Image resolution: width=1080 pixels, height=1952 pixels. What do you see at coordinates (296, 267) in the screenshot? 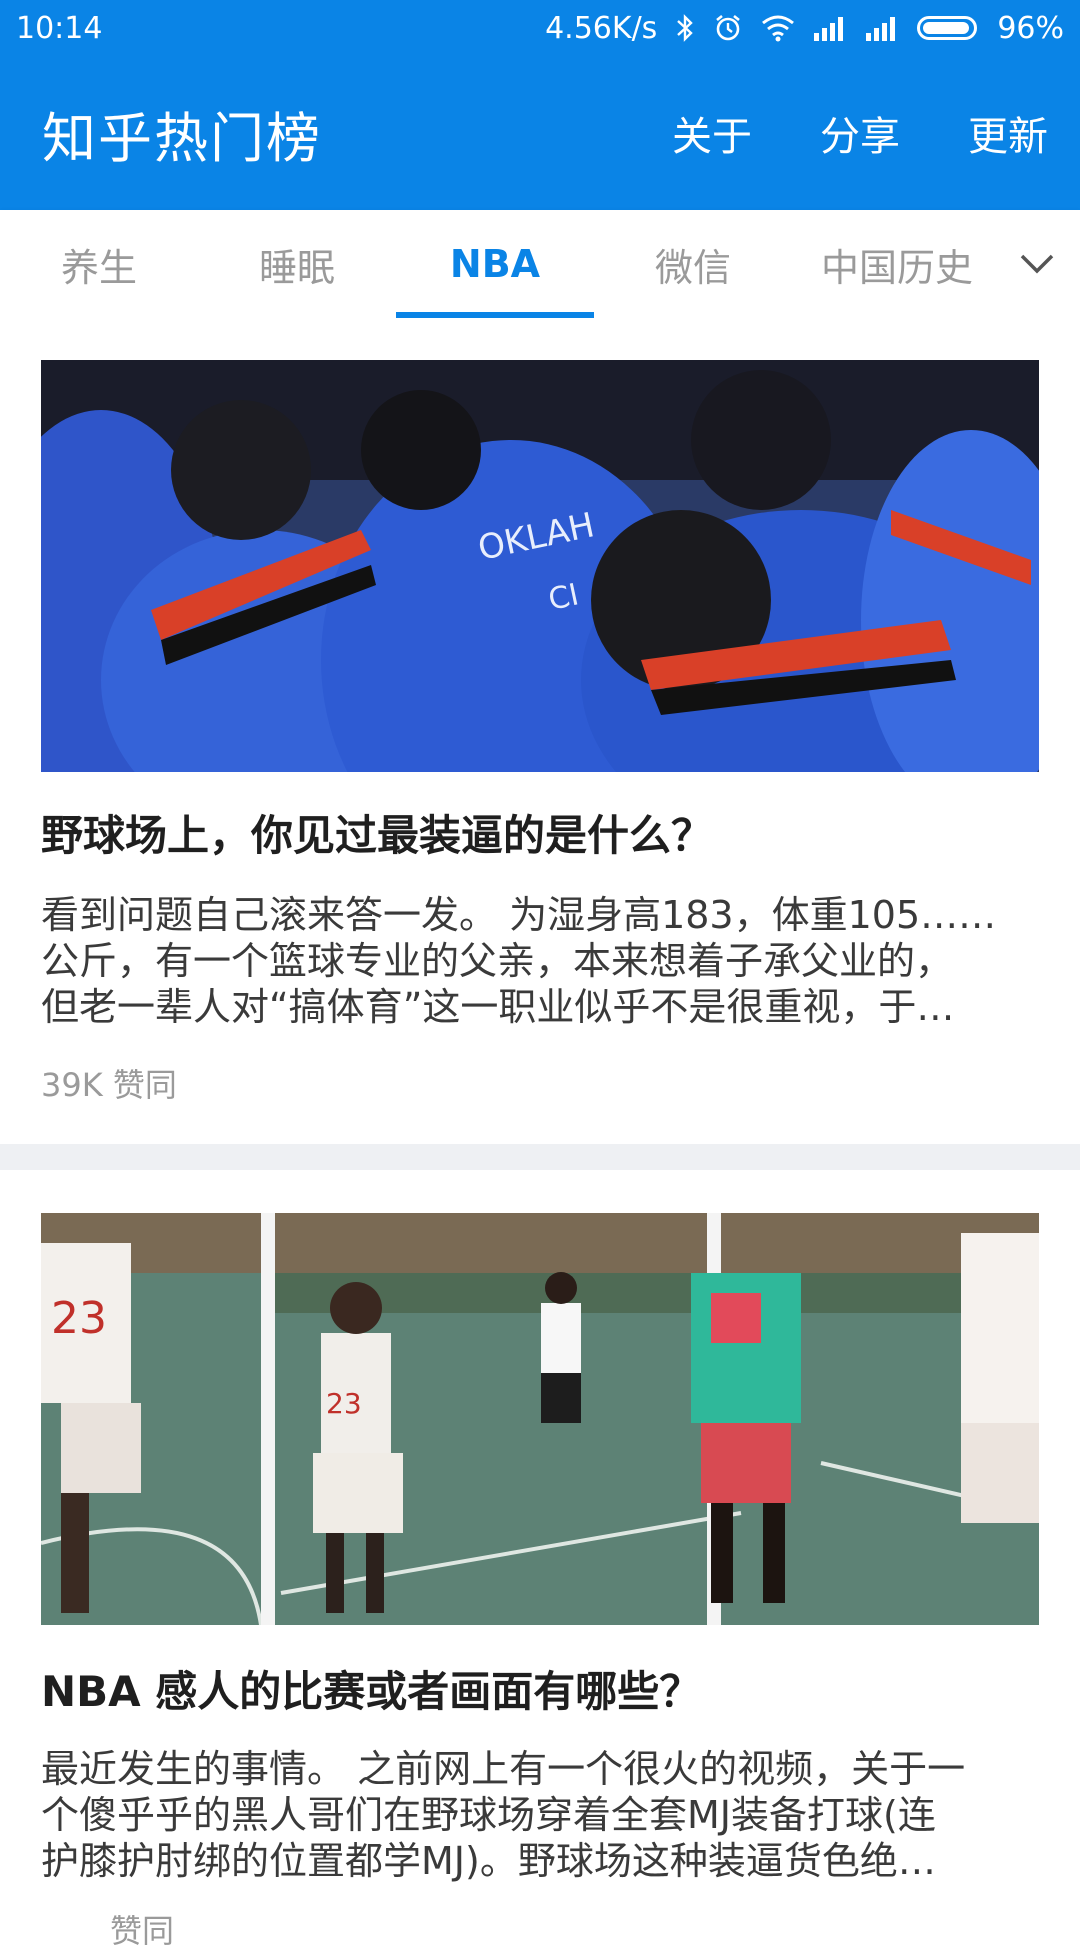
I see `tab-label: 睡眠` at bounding box center [296, 267].